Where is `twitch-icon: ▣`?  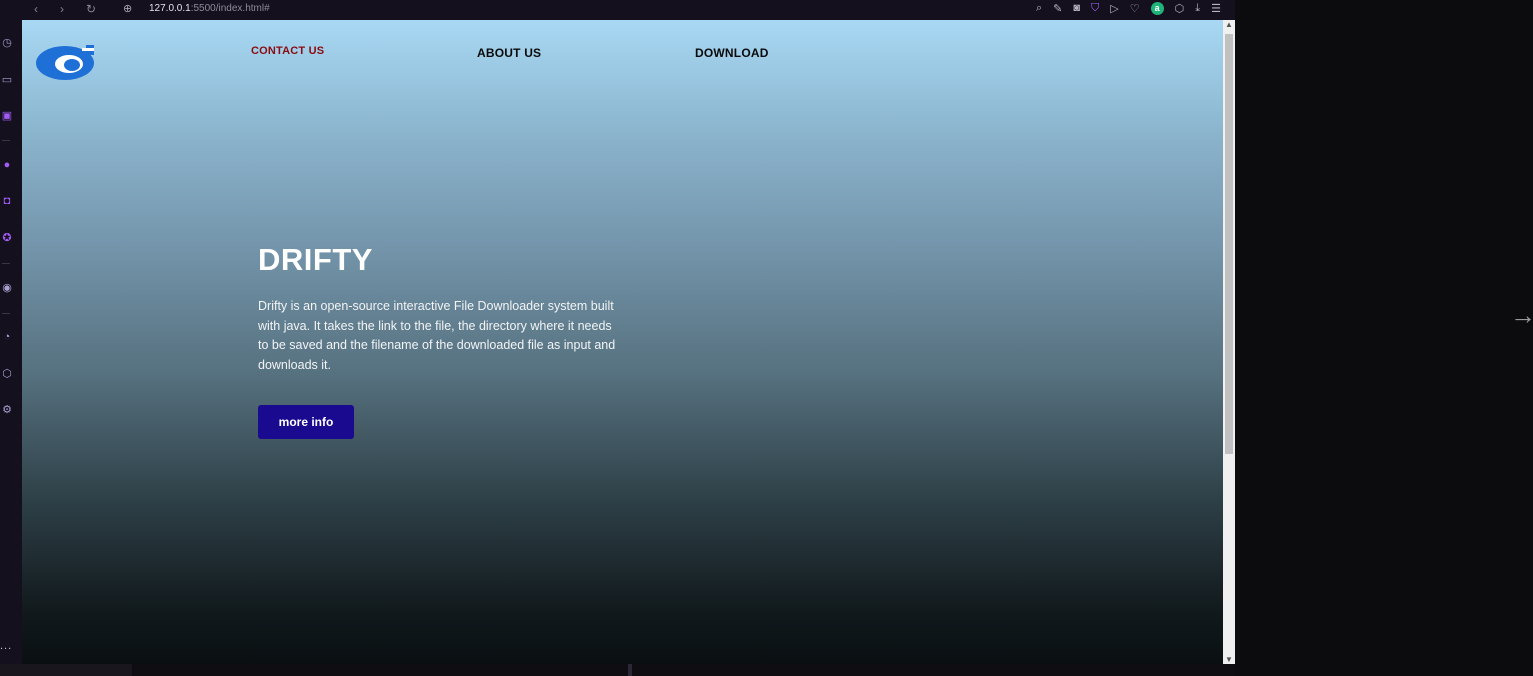
twitch-icon: ▣ is located at coordinates (7, 115).